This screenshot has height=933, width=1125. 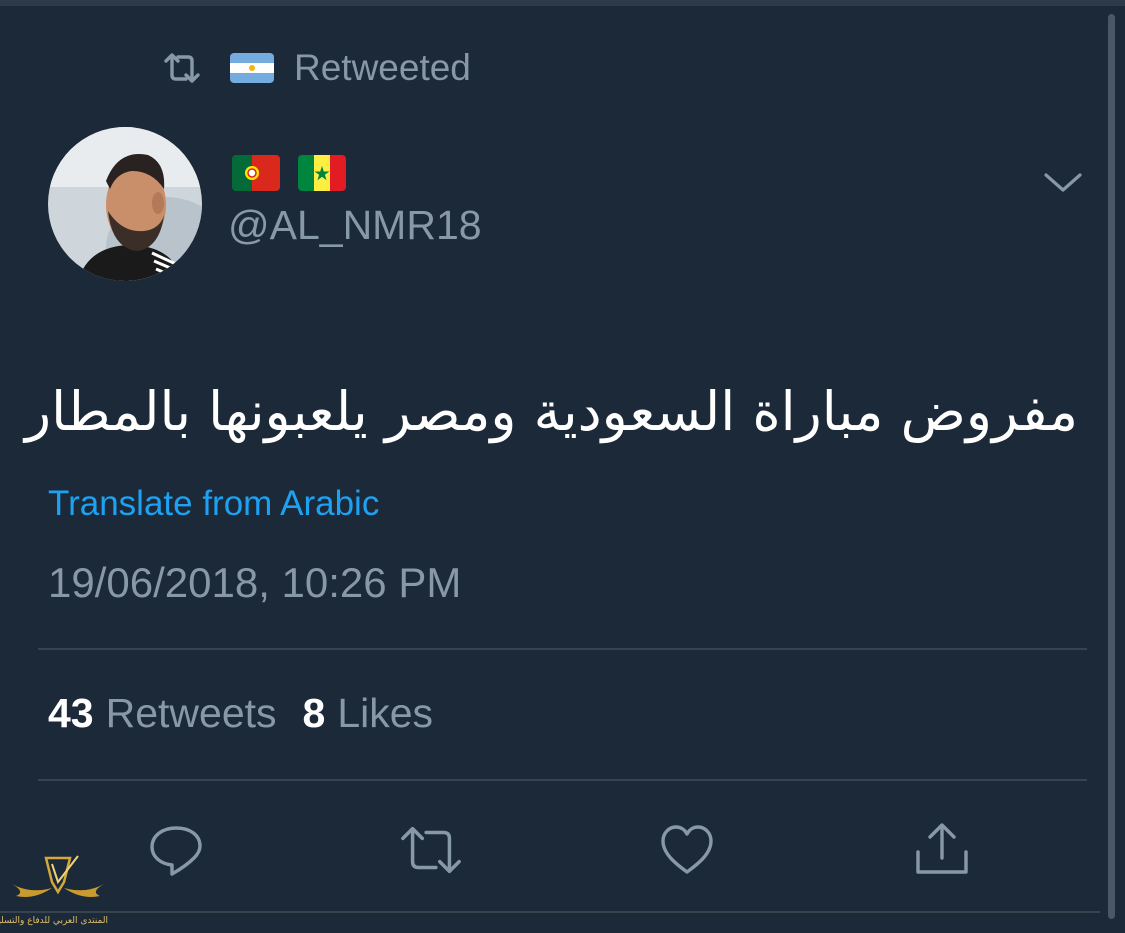 I want to click on chevron-down-icon, so click(x=1063, y=181).